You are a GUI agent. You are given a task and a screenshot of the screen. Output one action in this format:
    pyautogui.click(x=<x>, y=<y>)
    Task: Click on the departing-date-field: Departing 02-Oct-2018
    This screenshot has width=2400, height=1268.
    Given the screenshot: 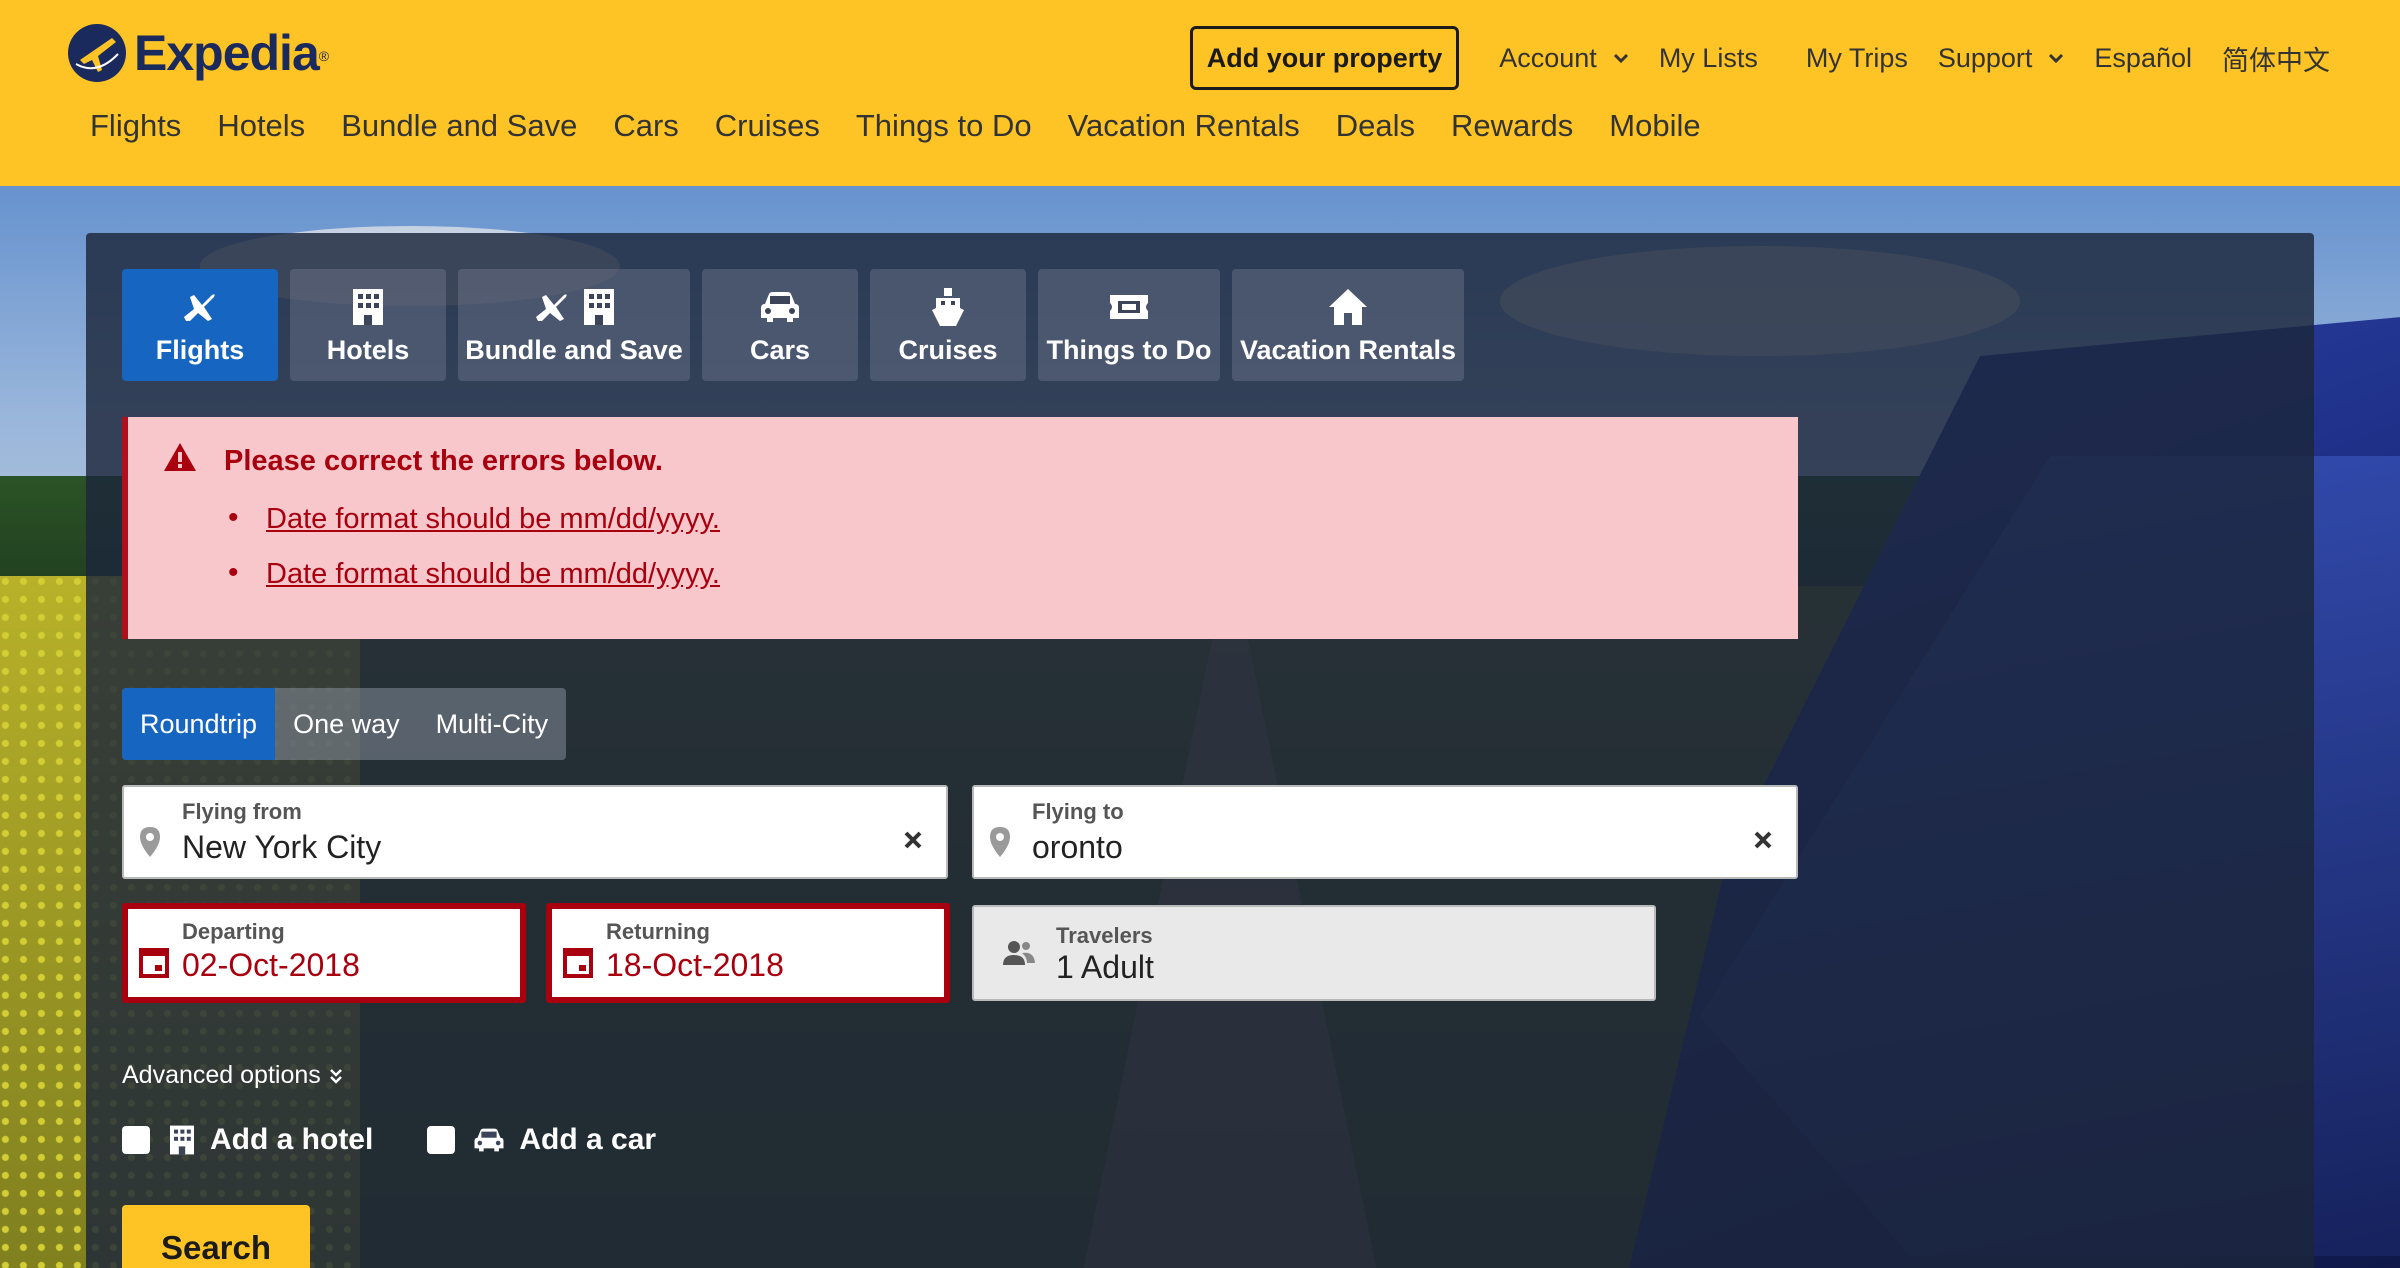 What is the action you would take?
    pyautogui.click(x=324, y=953)
    